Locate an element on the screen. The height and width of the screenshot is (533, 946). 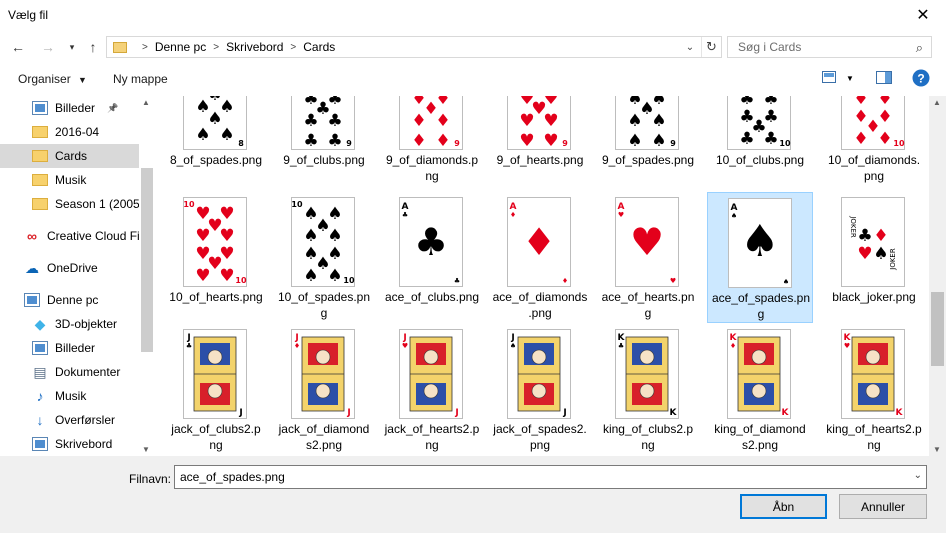
file-tile: K ♥ Kking_of_hearts2.p ng is located at coordinates (874, 389).